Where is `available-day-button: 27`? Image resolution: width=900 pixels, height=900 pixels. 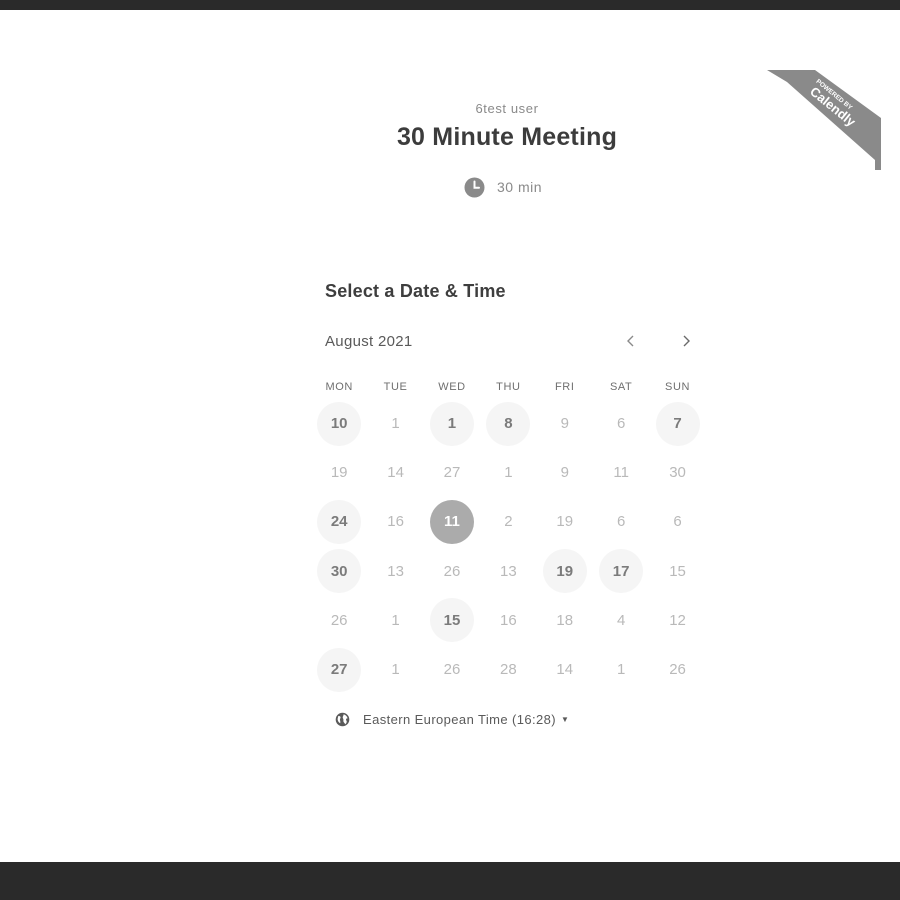 available-day-button: 27 is located at coordinates (339, 669).